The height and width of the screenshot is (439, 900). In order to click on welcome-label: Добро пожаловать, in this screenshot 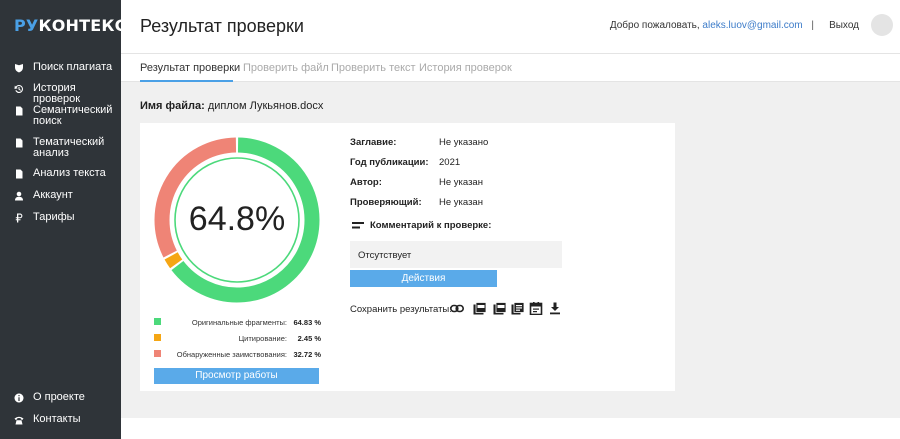, I will do `click(654, 25)`.